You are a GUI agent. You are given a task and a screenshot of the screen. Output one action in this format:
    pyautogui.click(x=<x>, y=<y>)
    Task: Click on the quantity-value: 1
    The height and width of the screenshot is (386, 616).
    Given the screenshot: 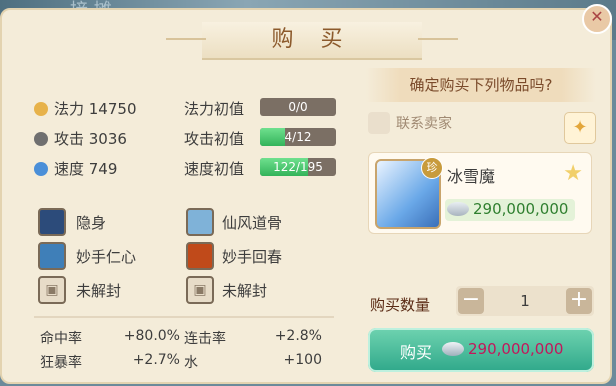 What is the action you would take?
    pyautogui.click(x=525, y=301)
    